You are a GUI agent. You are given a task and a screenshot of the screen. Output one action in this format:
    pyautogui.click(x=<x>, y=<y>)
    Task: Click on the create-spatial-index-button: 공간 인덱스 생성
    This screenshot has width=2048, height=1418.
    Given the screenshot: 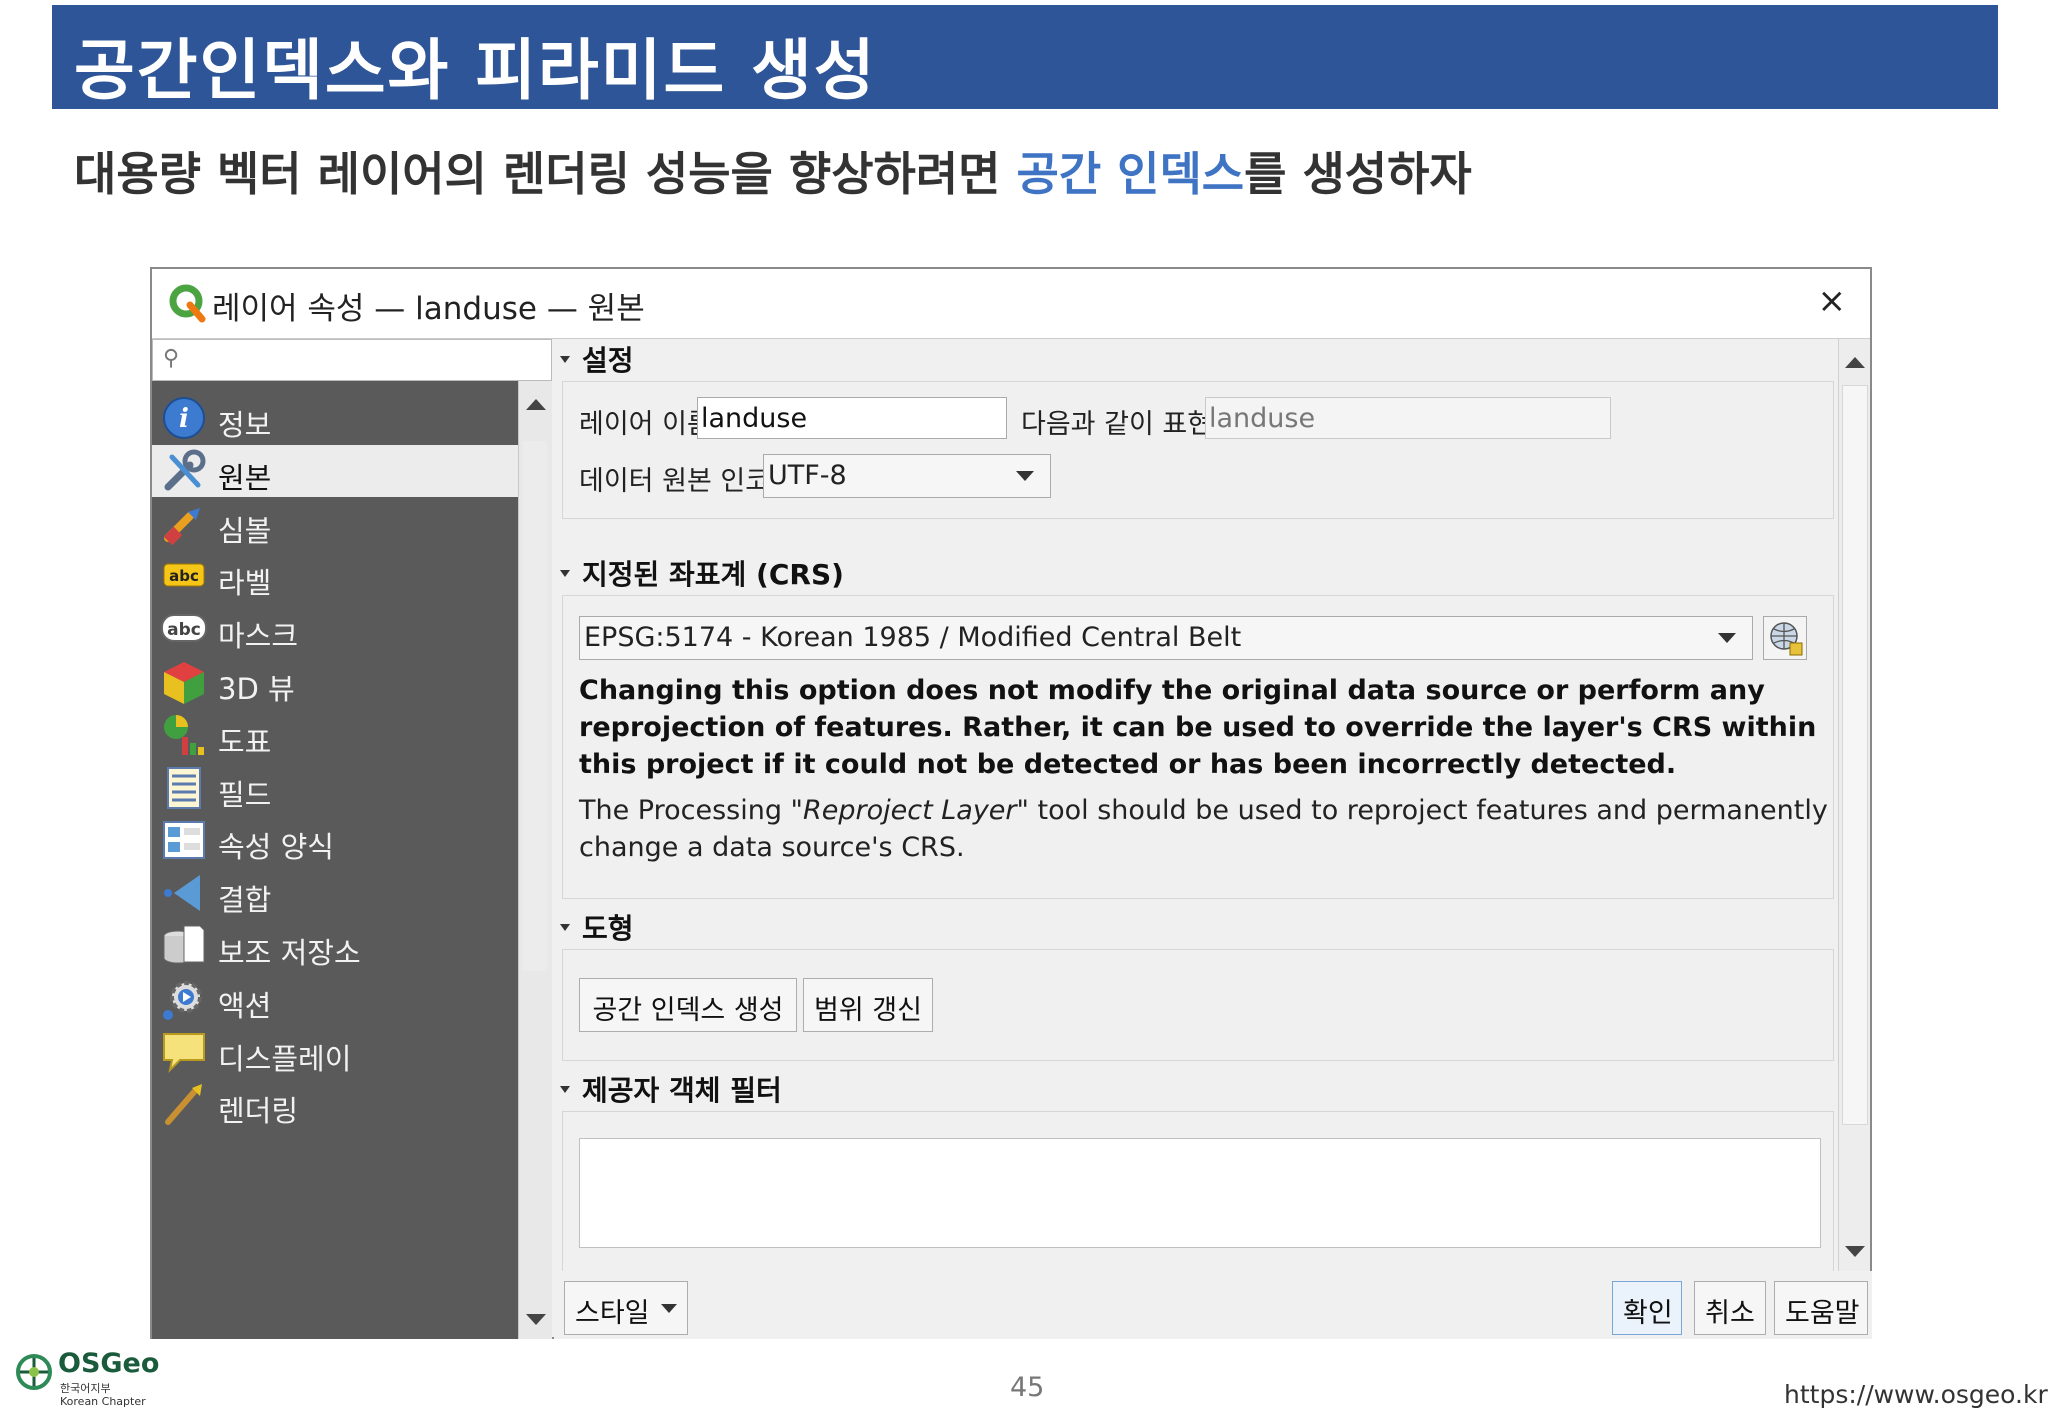 What is the action you would take?
    pyautogui.click(x=688, y=1005)
    